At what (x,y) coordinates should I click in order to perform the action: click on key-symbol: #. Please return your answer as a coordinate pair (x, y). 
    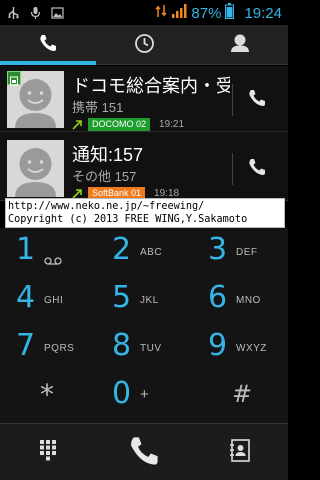
    Looking at the image, I should click on (242, 394).